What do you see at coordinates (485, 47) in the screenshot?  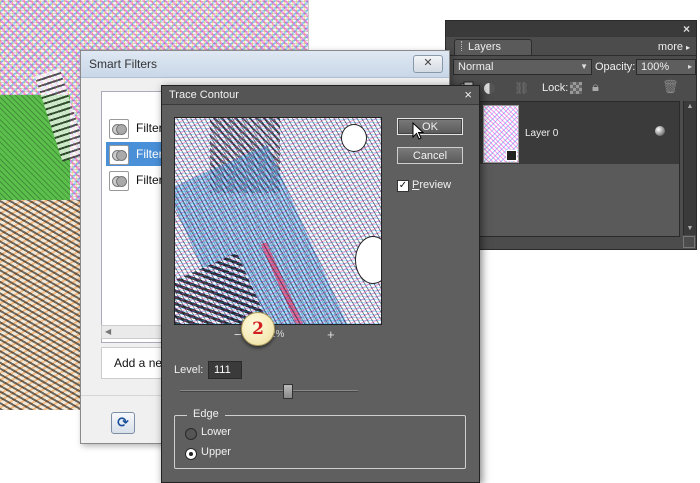 I see `tab-layers-label: Layers` at bounding box center [485, 47].